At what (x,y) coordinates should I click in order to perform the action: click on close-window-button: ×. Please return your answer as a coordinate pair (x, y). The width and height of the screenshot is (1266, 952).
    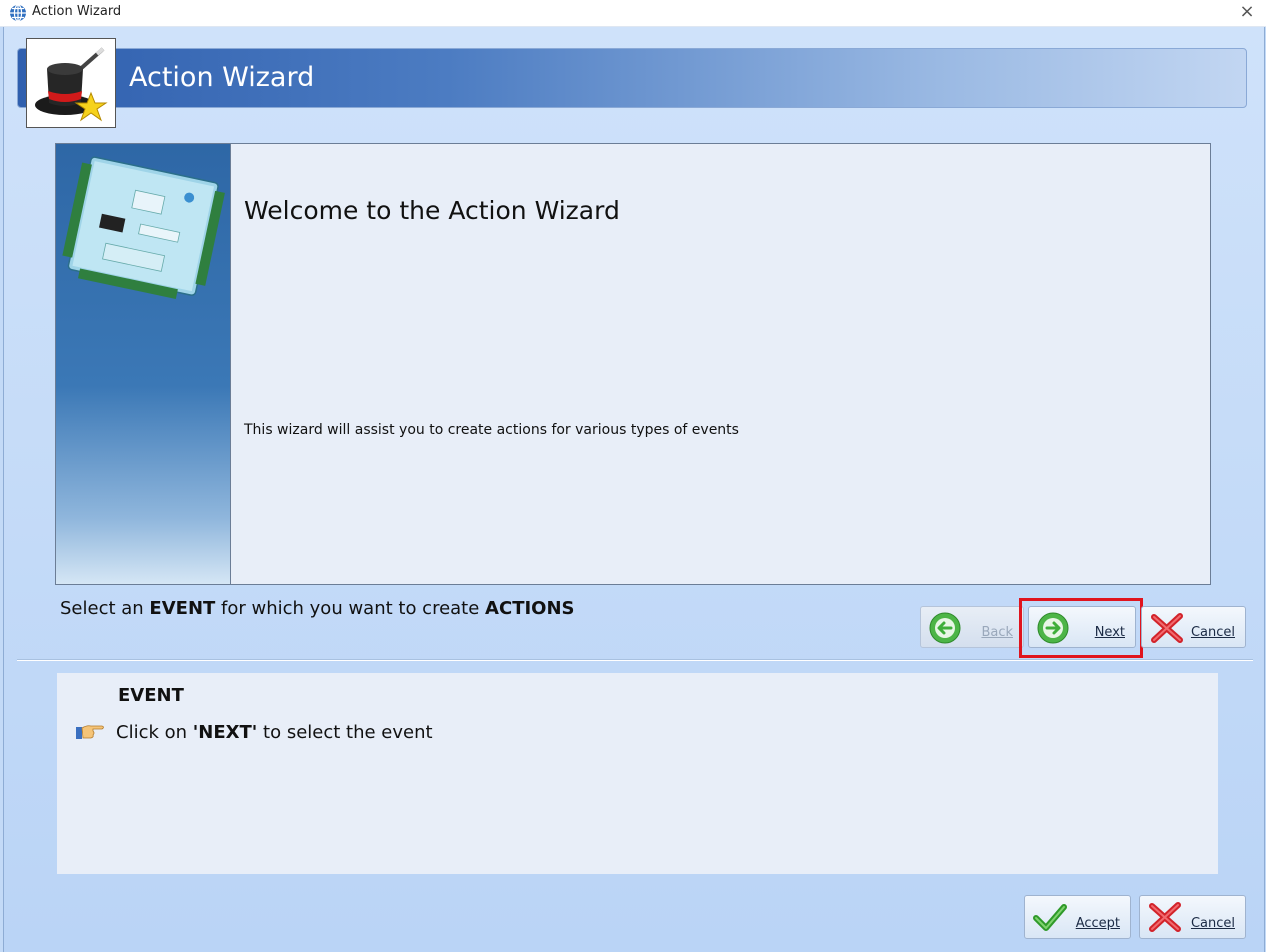
    Looking at the image, I should click on (1247, 12).